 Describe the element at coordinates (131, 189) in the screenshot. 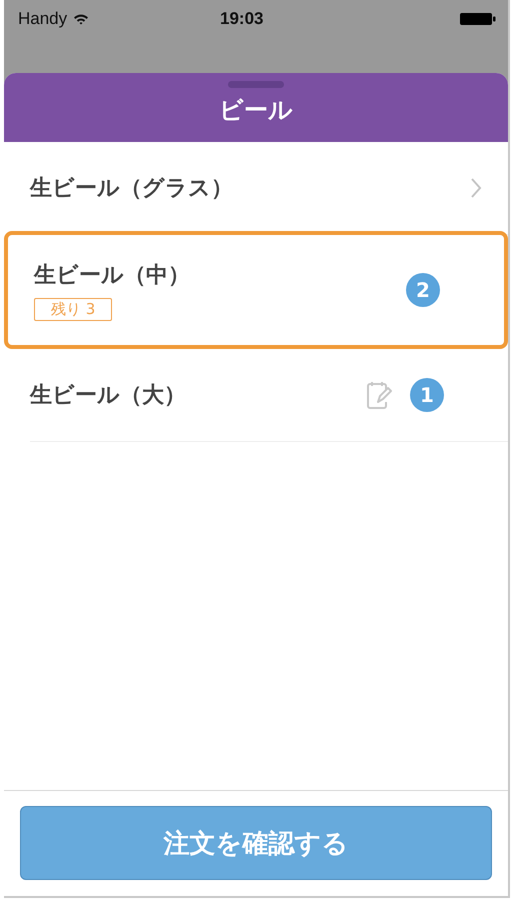

I see `item-name: 生ビール（グラス）` at that location.